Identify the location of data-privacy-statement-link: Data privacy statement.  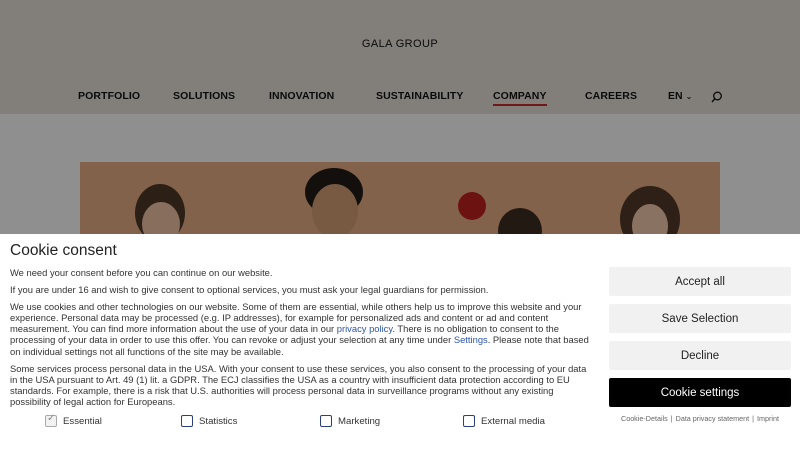
(713, 418).